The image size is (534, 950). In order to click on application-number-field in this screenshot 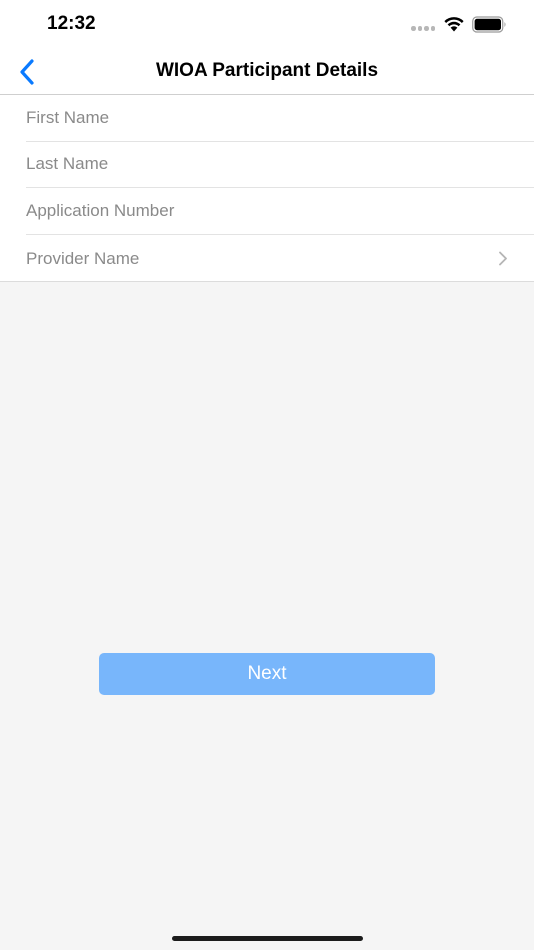, I will do `click(271, 211)`.